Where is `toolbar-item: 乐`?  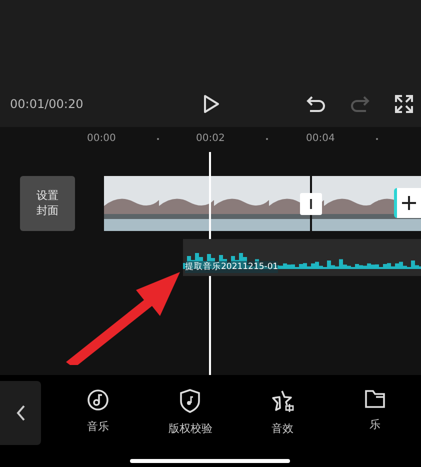 toolbar-item: 乐 is located at coordinates (374, 410).